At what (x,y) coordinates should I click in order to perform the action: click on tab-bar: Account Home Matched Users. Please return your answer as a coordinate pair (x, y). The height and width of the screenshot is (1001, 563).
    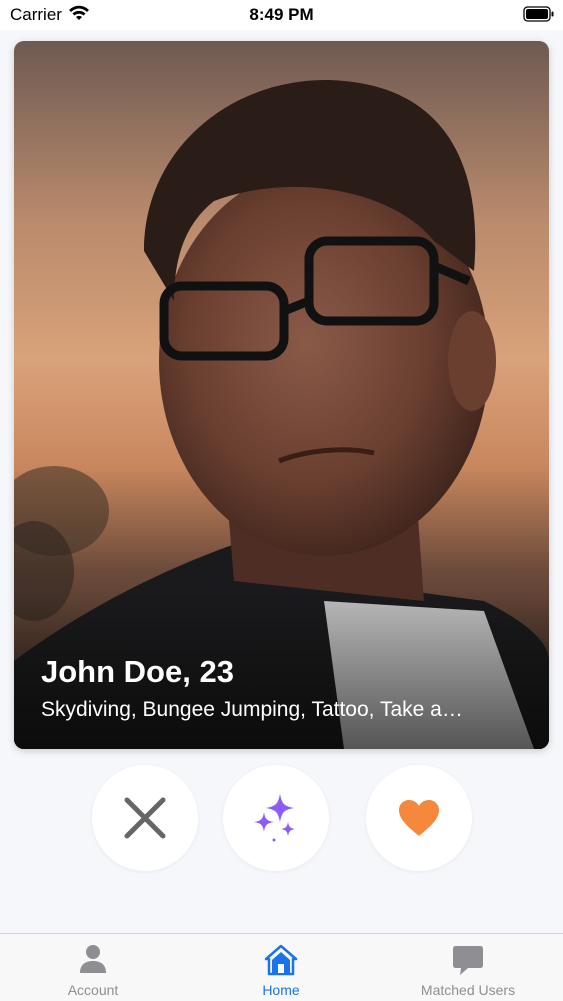
    Looking at the image, I should click on (281, 967).